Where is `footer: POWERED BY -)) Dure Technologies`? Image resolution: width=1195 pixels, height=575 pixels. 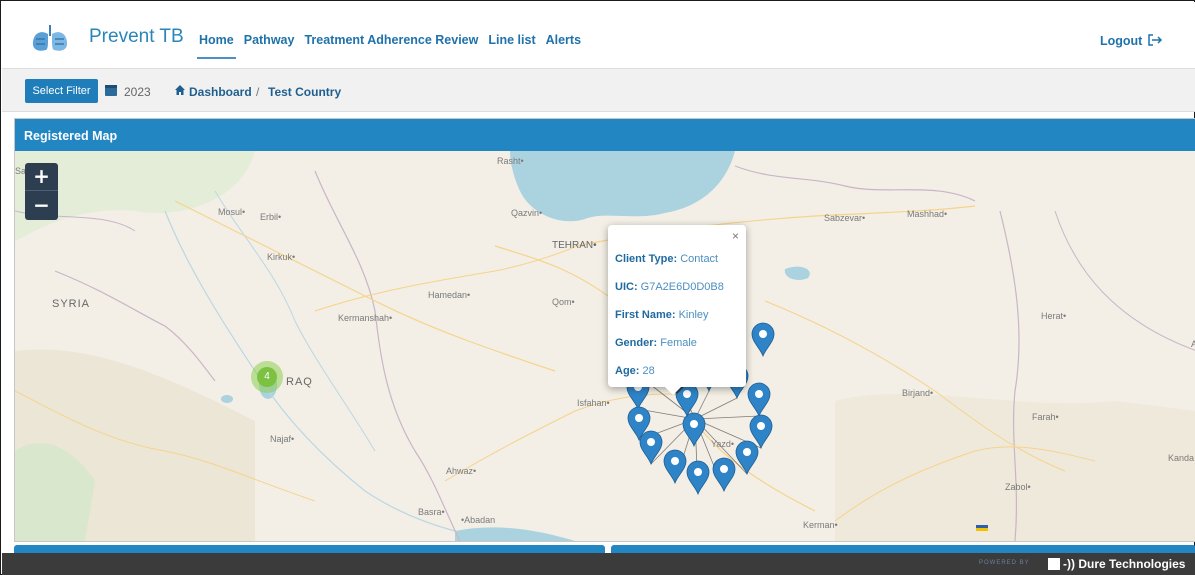
footer: POWERED BY -)) Dure Technologies is located at coordinates (598, 564).